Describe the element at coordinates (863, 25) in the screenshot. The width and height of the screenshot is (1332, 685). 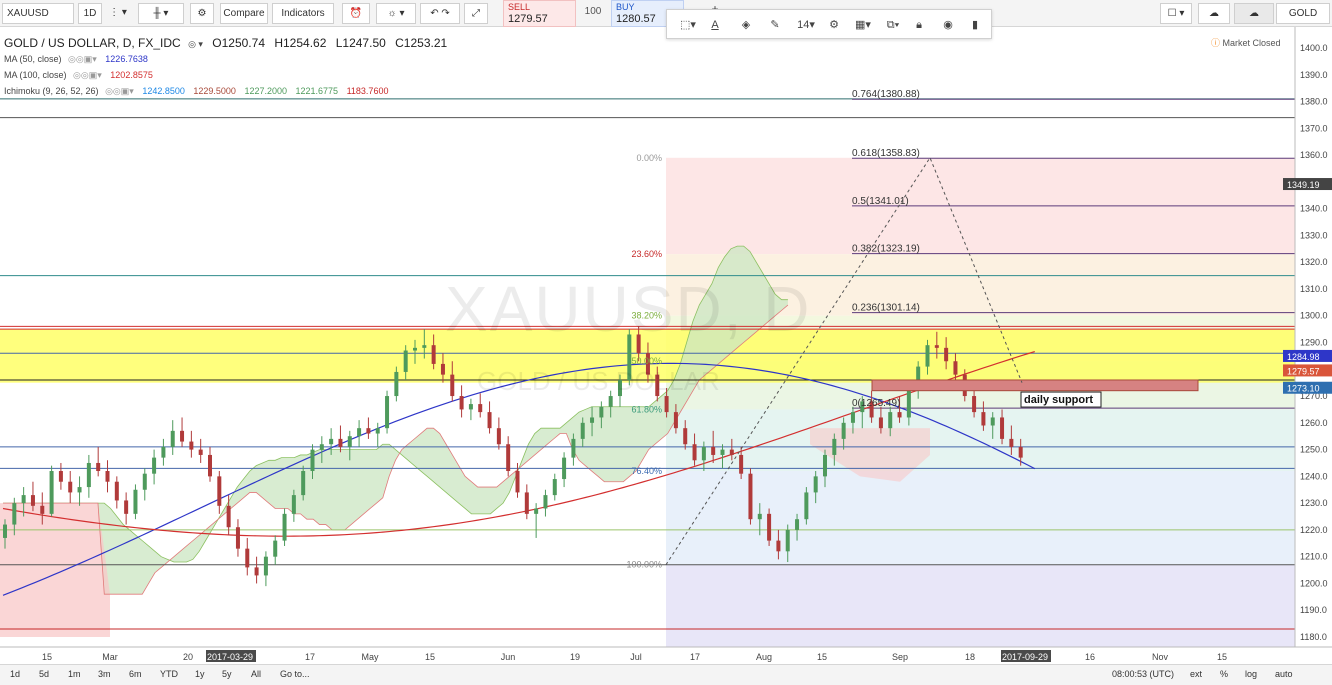
I see `visual-order-icon: ▦▾` at that location.